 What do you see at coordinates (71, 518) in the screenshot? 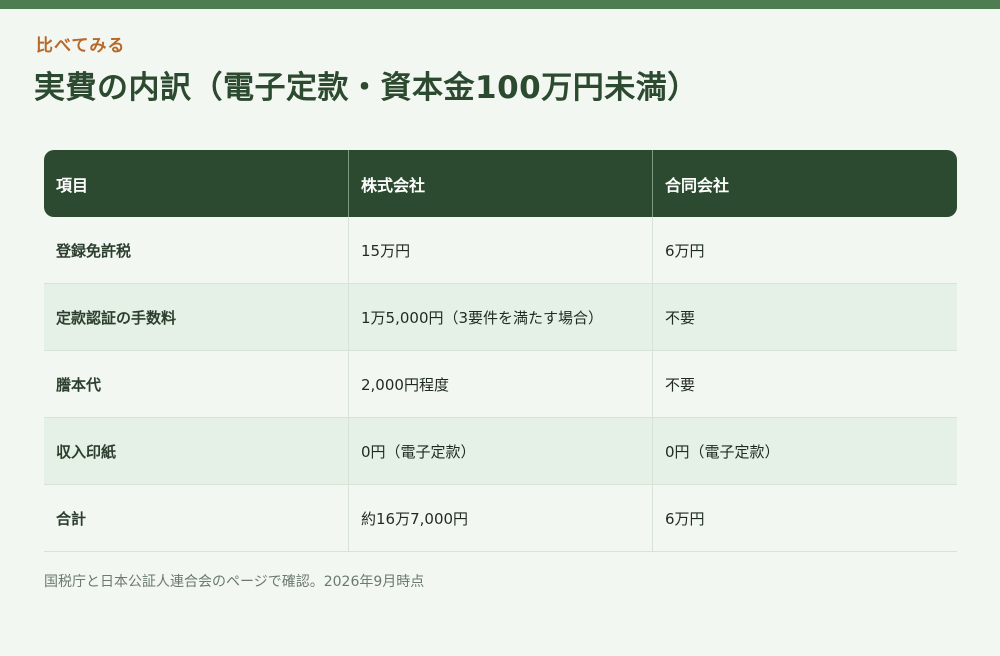
I see `row-label: 合計` at bounding box center [71, 518].